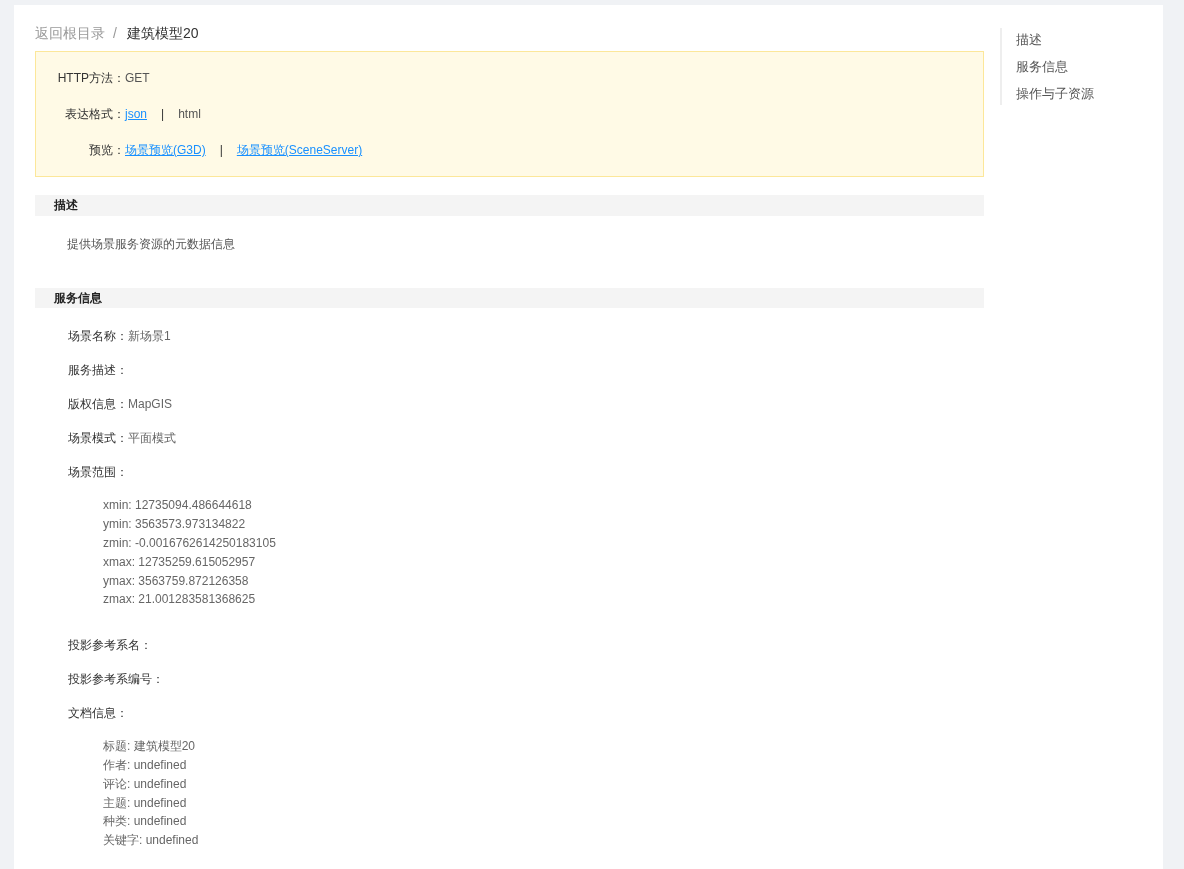  I want to click on field-label: 场景范围：, so click(98, 473).